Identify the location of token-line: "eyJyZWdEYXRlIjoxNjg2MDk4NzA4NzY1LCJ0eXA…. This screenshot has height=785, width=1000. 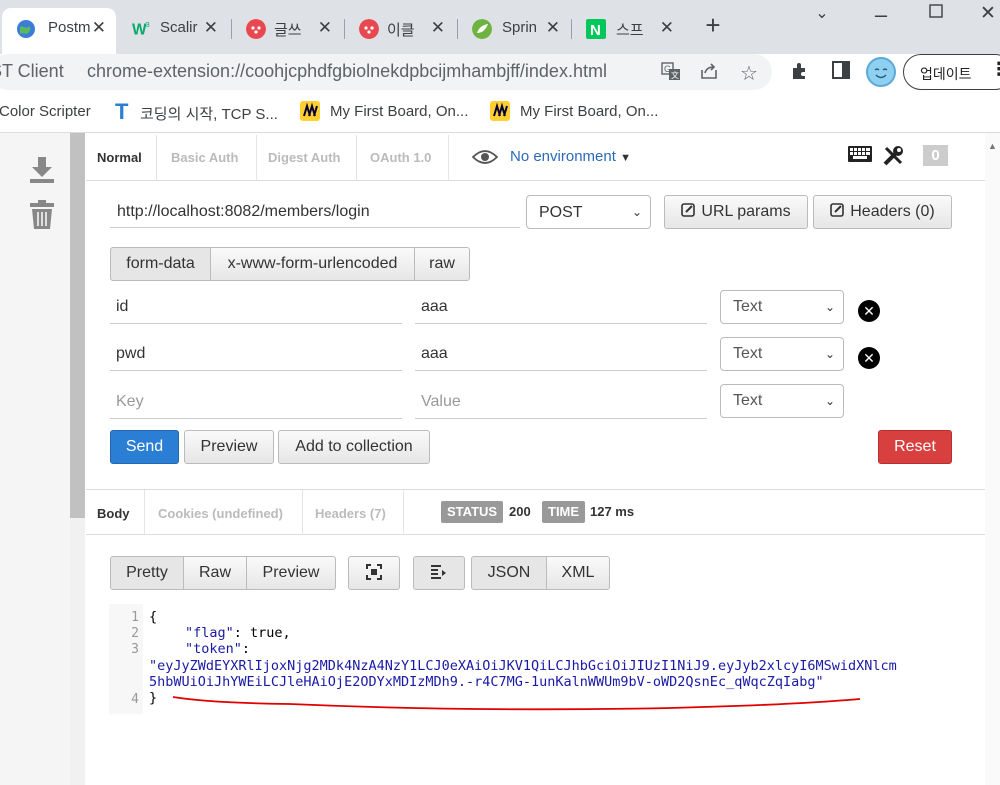
(523, 666).